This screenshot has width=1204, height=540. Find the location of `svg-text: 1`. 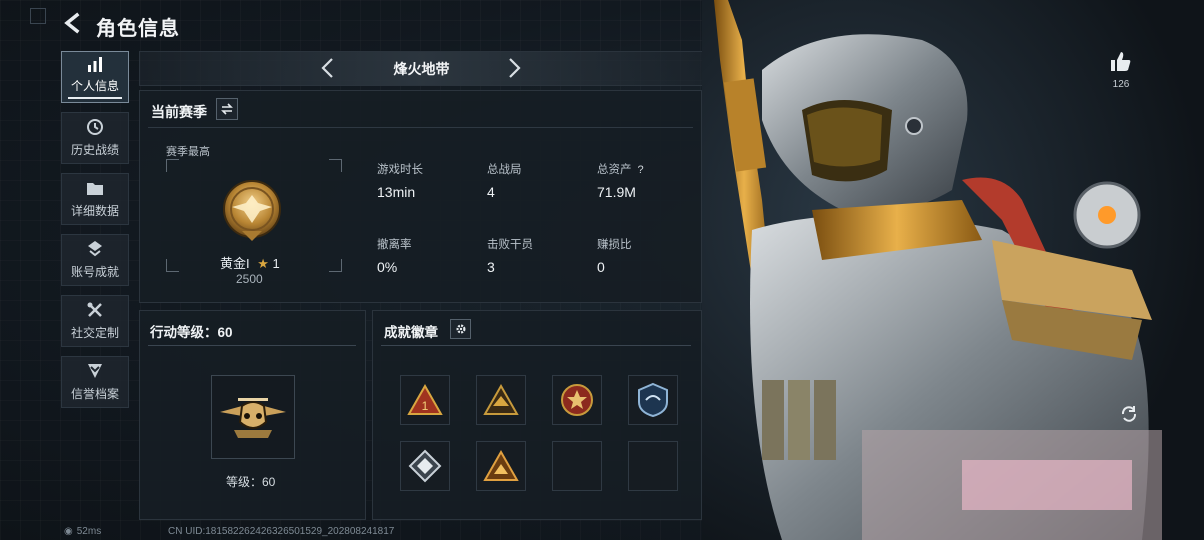

svg-text: 1 is located at coordinates (425, 406).